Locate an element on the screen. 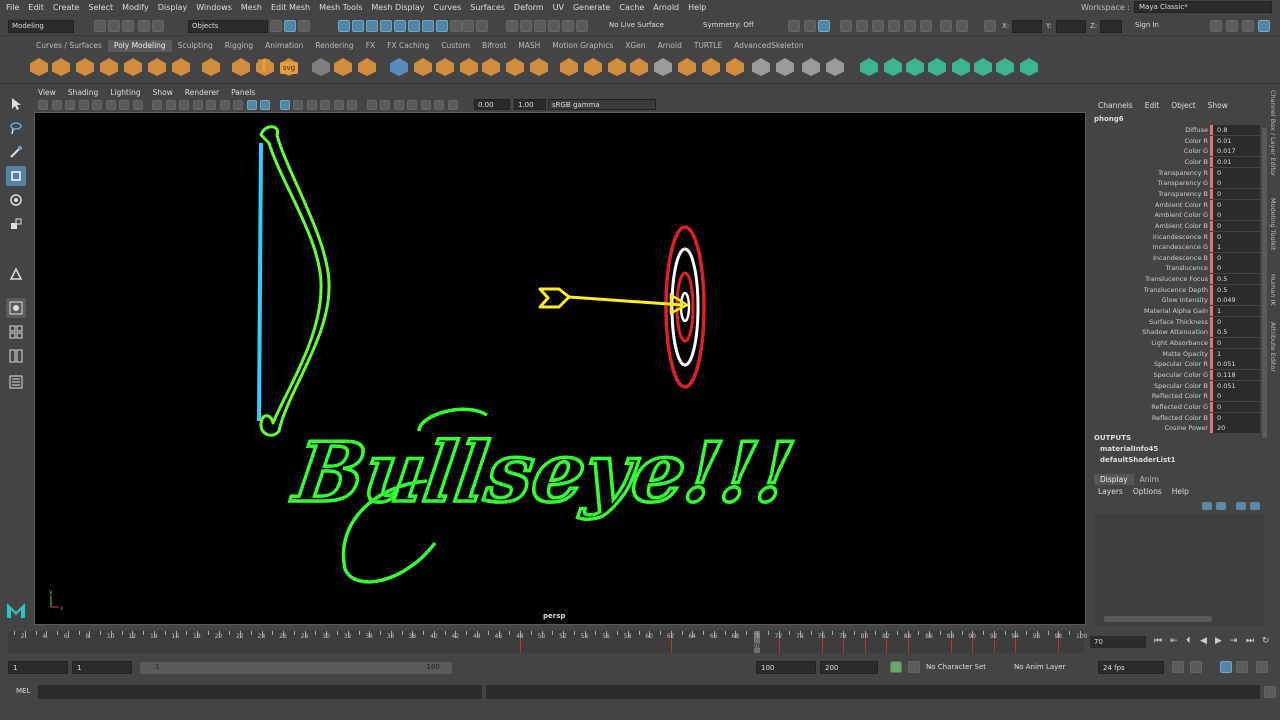 The image size is (1280, 720). shelf-tab: TURTLE is located at coordinates (708, 46).